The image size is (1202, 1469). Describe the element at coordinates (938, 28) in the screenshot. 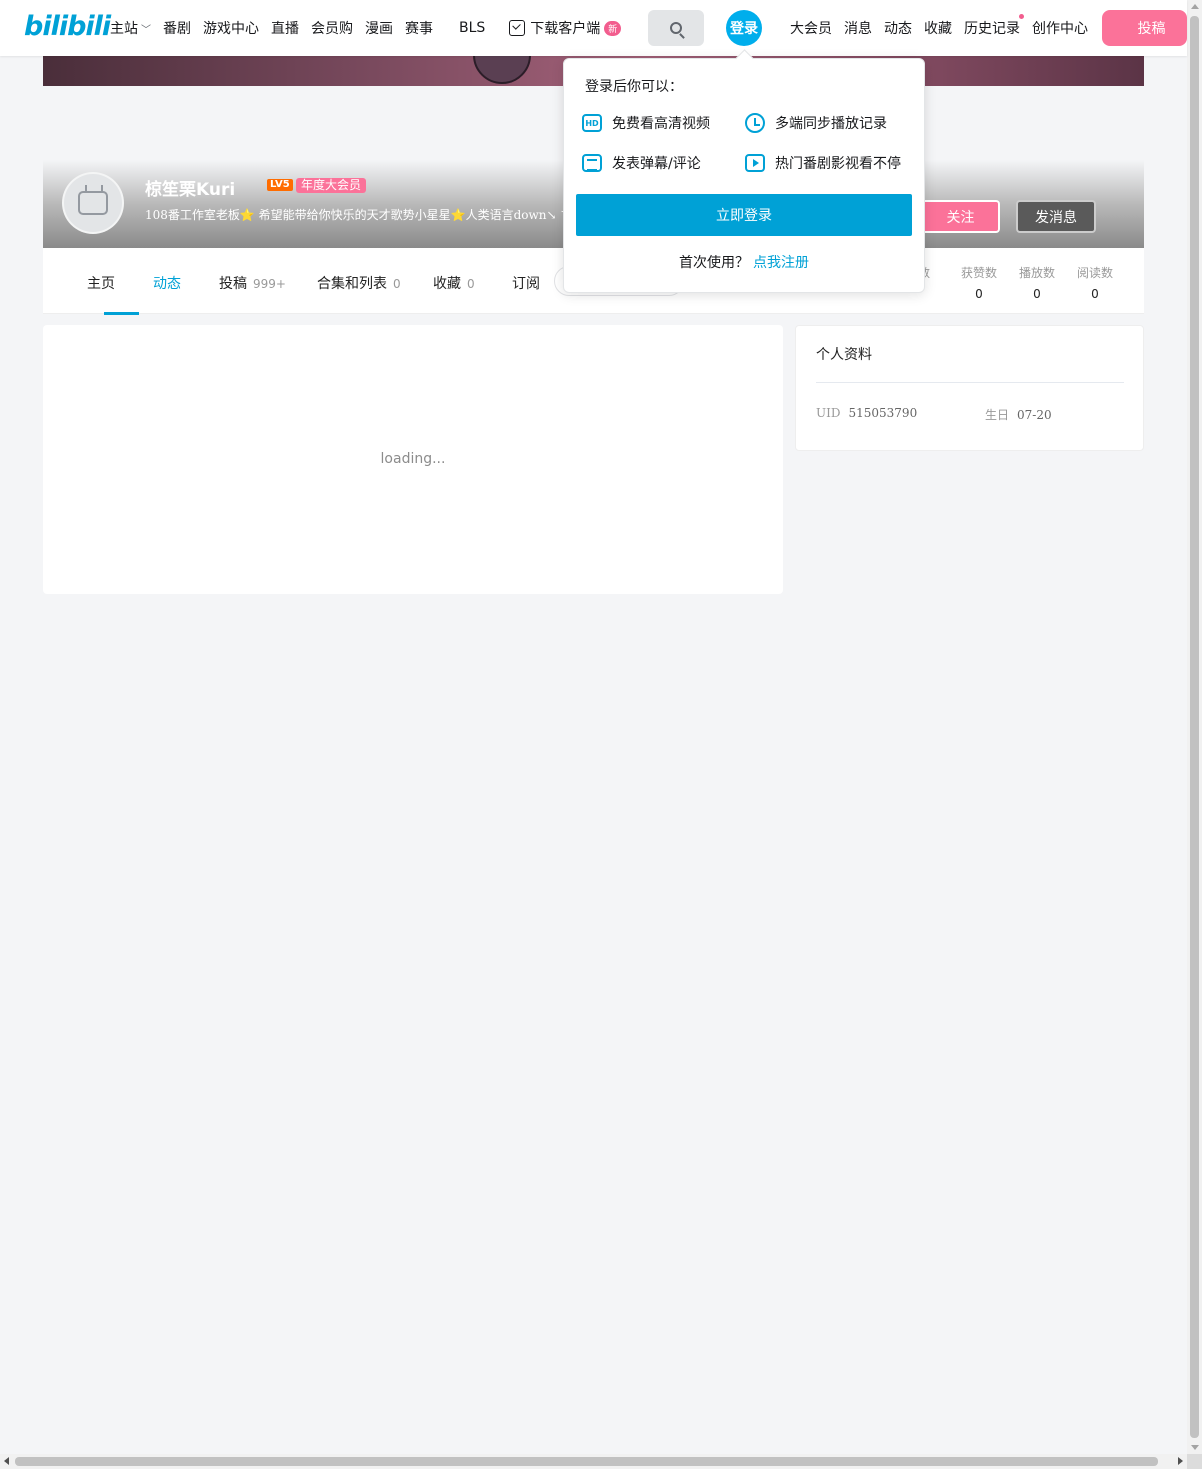

I see `nav-item-favorites: 收藏` at that location.